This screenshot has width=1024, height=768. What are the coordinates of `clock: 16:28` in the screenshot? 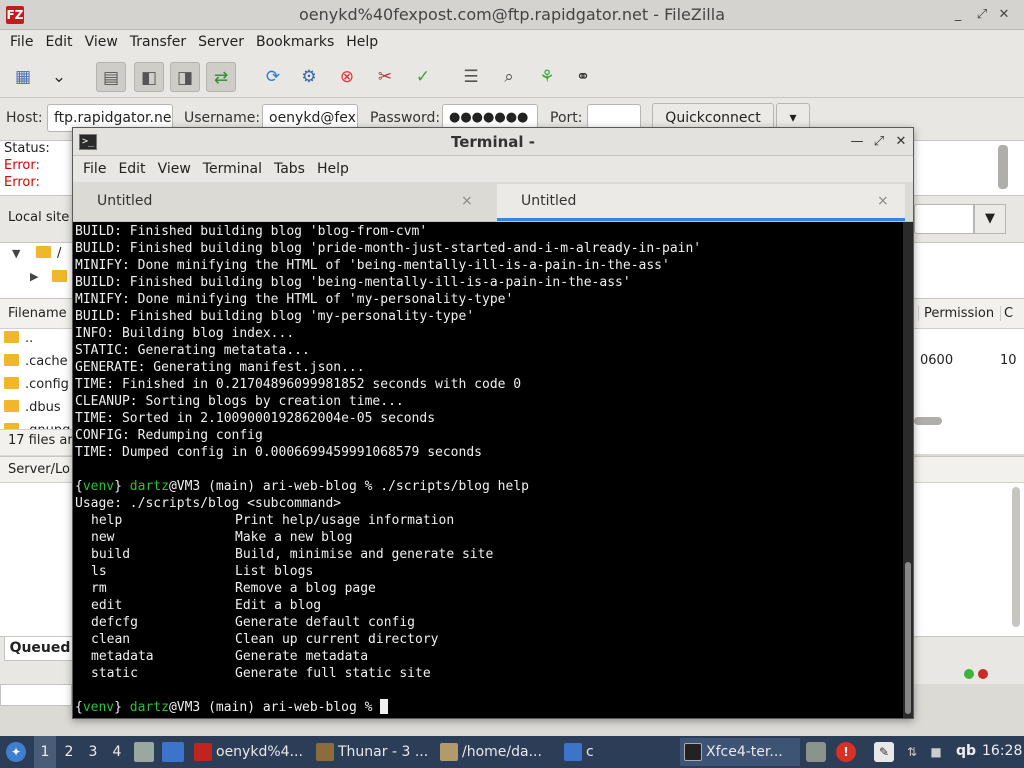 It's located at (1002, 751).